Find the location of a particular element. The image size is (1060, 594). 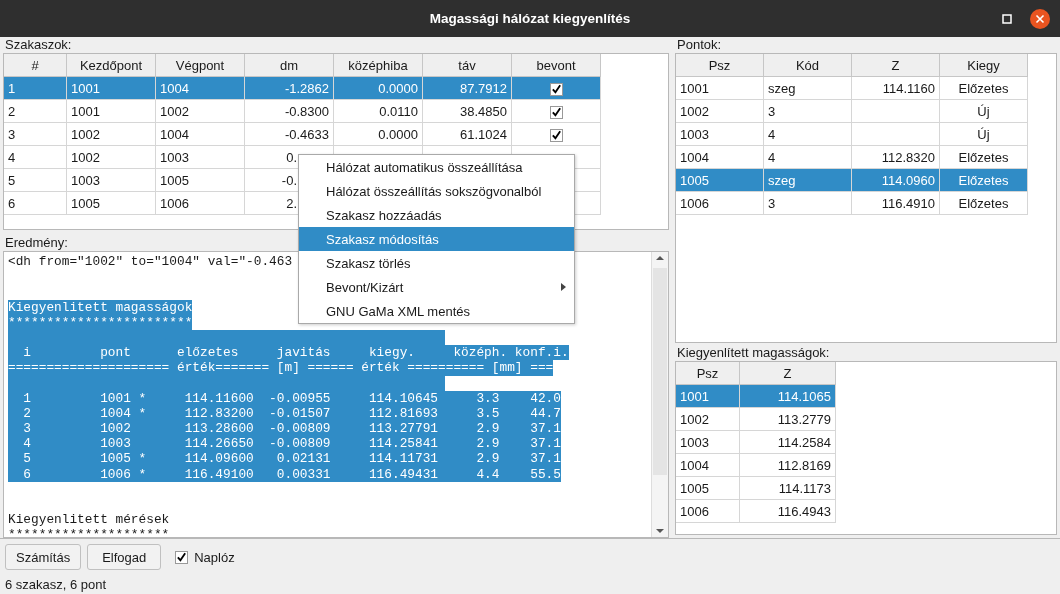

checkbox-label: Naplóz is located at coordinates (214, 557).